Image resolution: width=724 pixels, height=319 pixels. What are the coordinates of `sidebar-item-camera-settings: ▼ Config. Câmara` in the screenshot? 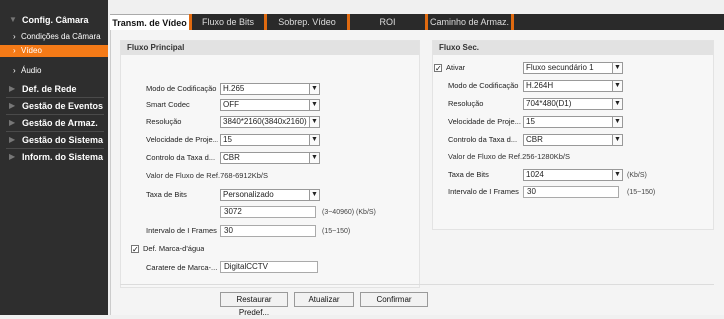 It's located at (54, 20).